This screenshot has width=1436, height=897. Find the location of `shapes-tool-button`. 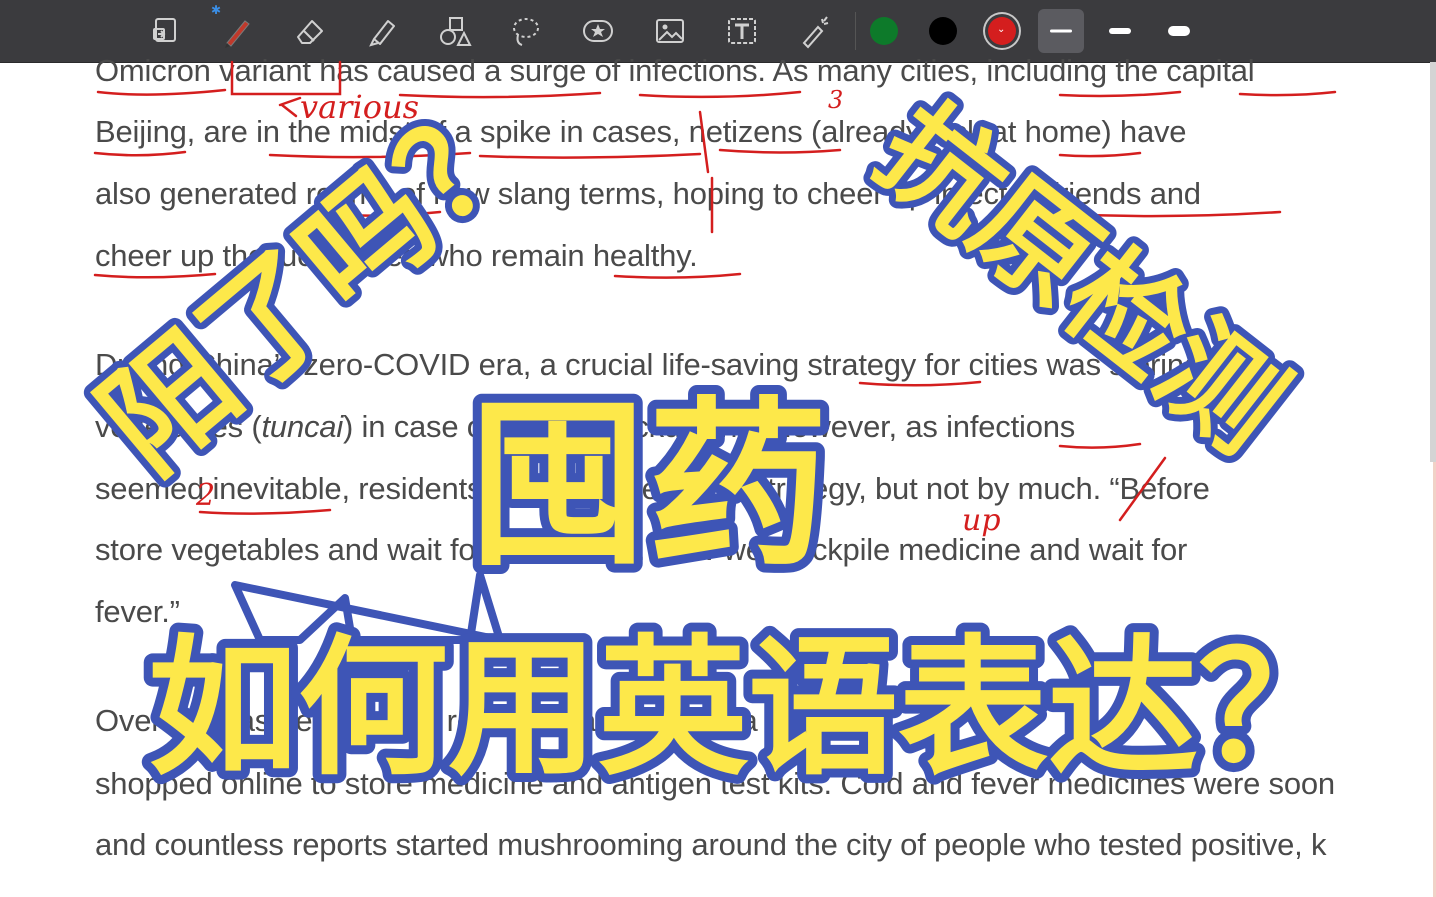

shapes-tool-button is located at coordinates (454, 31).